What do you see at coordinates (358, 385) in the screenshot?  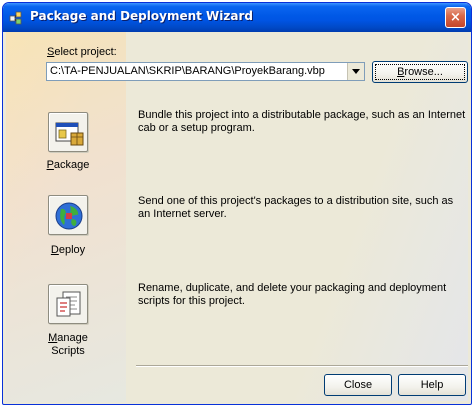 I see `close-button: Close` at bounding box center [358, 385].